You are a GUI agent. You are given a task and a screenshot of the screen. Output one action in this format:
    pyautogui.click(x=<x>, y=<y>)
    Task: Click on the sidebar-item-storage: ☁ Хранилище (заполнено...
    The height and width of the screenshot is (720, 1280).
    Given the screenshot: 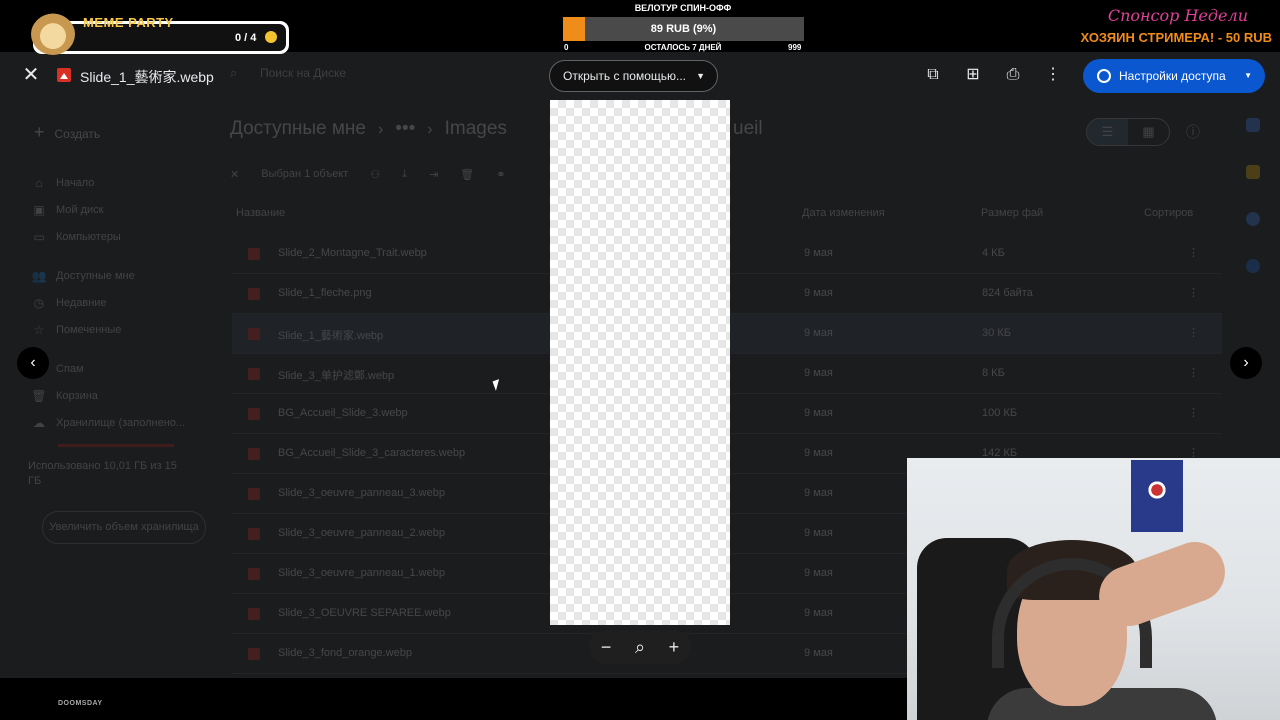 What is the action you would take?
    pyautogui.click(x=117, y=422)
    